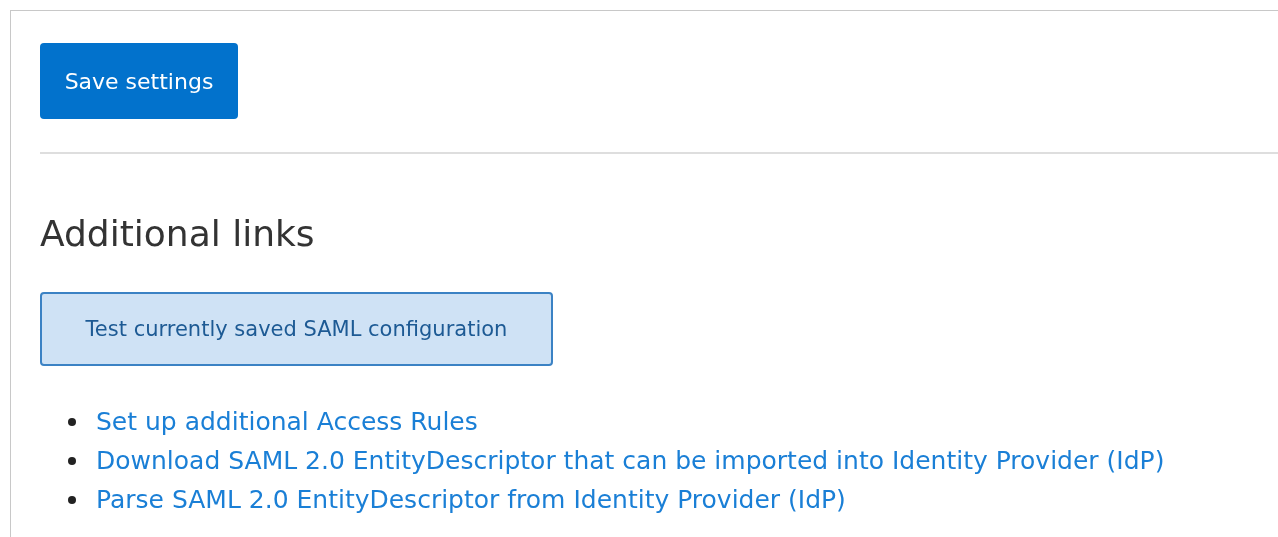 Image resolution: width=1278 pixels, height=537 pixels. I want to click on link: Parse SAML 2.0 EntityDescriptor from Identity Provider (IdP), so click(471, 499).